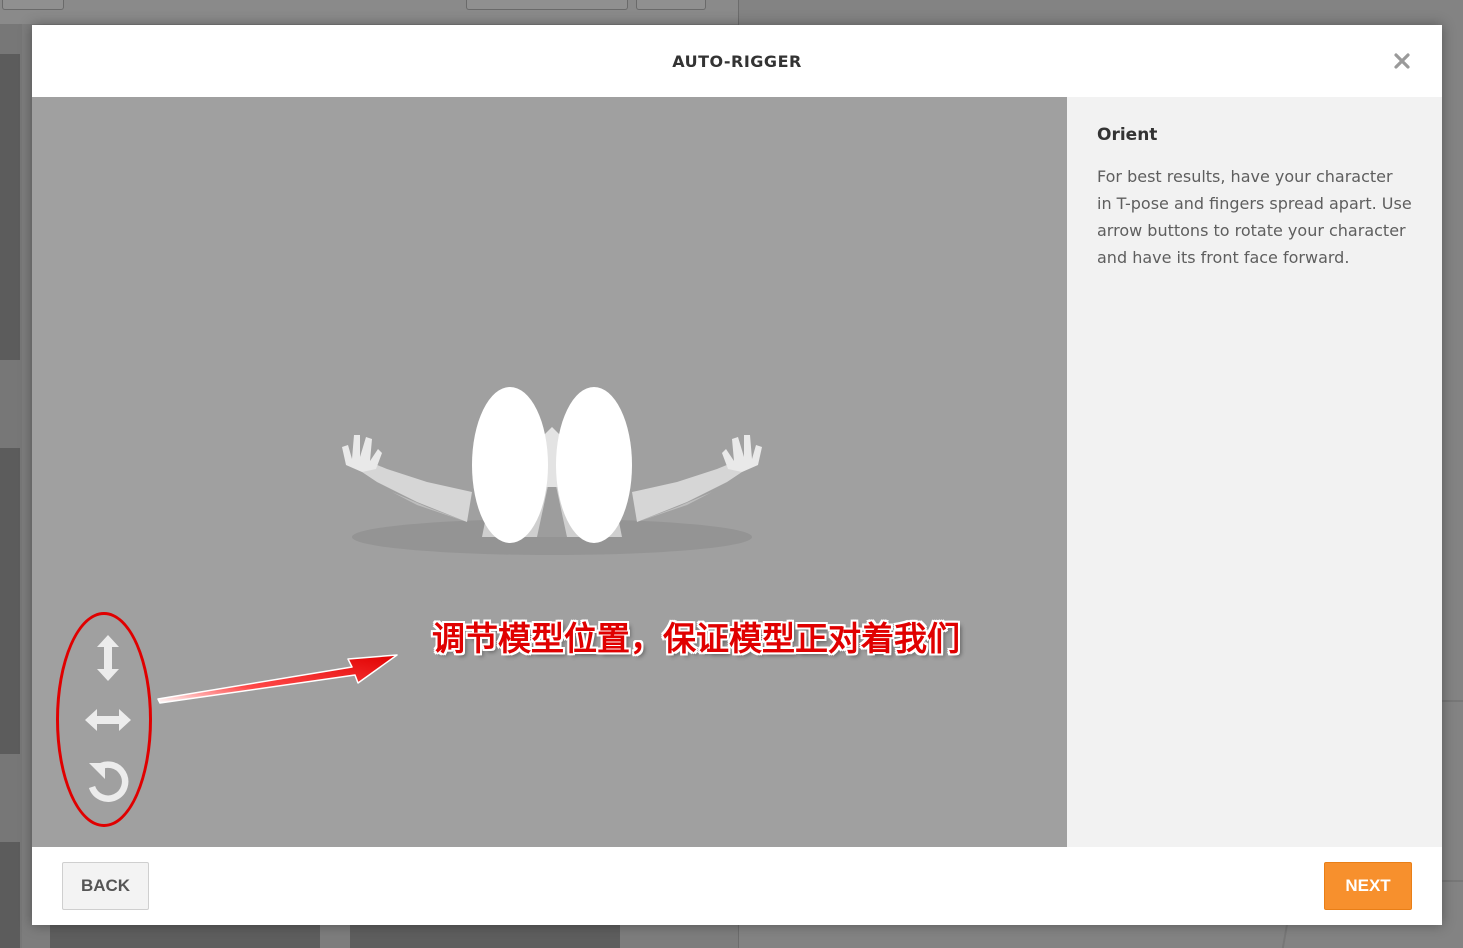 Image resolution: width=1463 pixels, height=948 pixels. I want to click on next-button: NEXT, so click(1368, 886).